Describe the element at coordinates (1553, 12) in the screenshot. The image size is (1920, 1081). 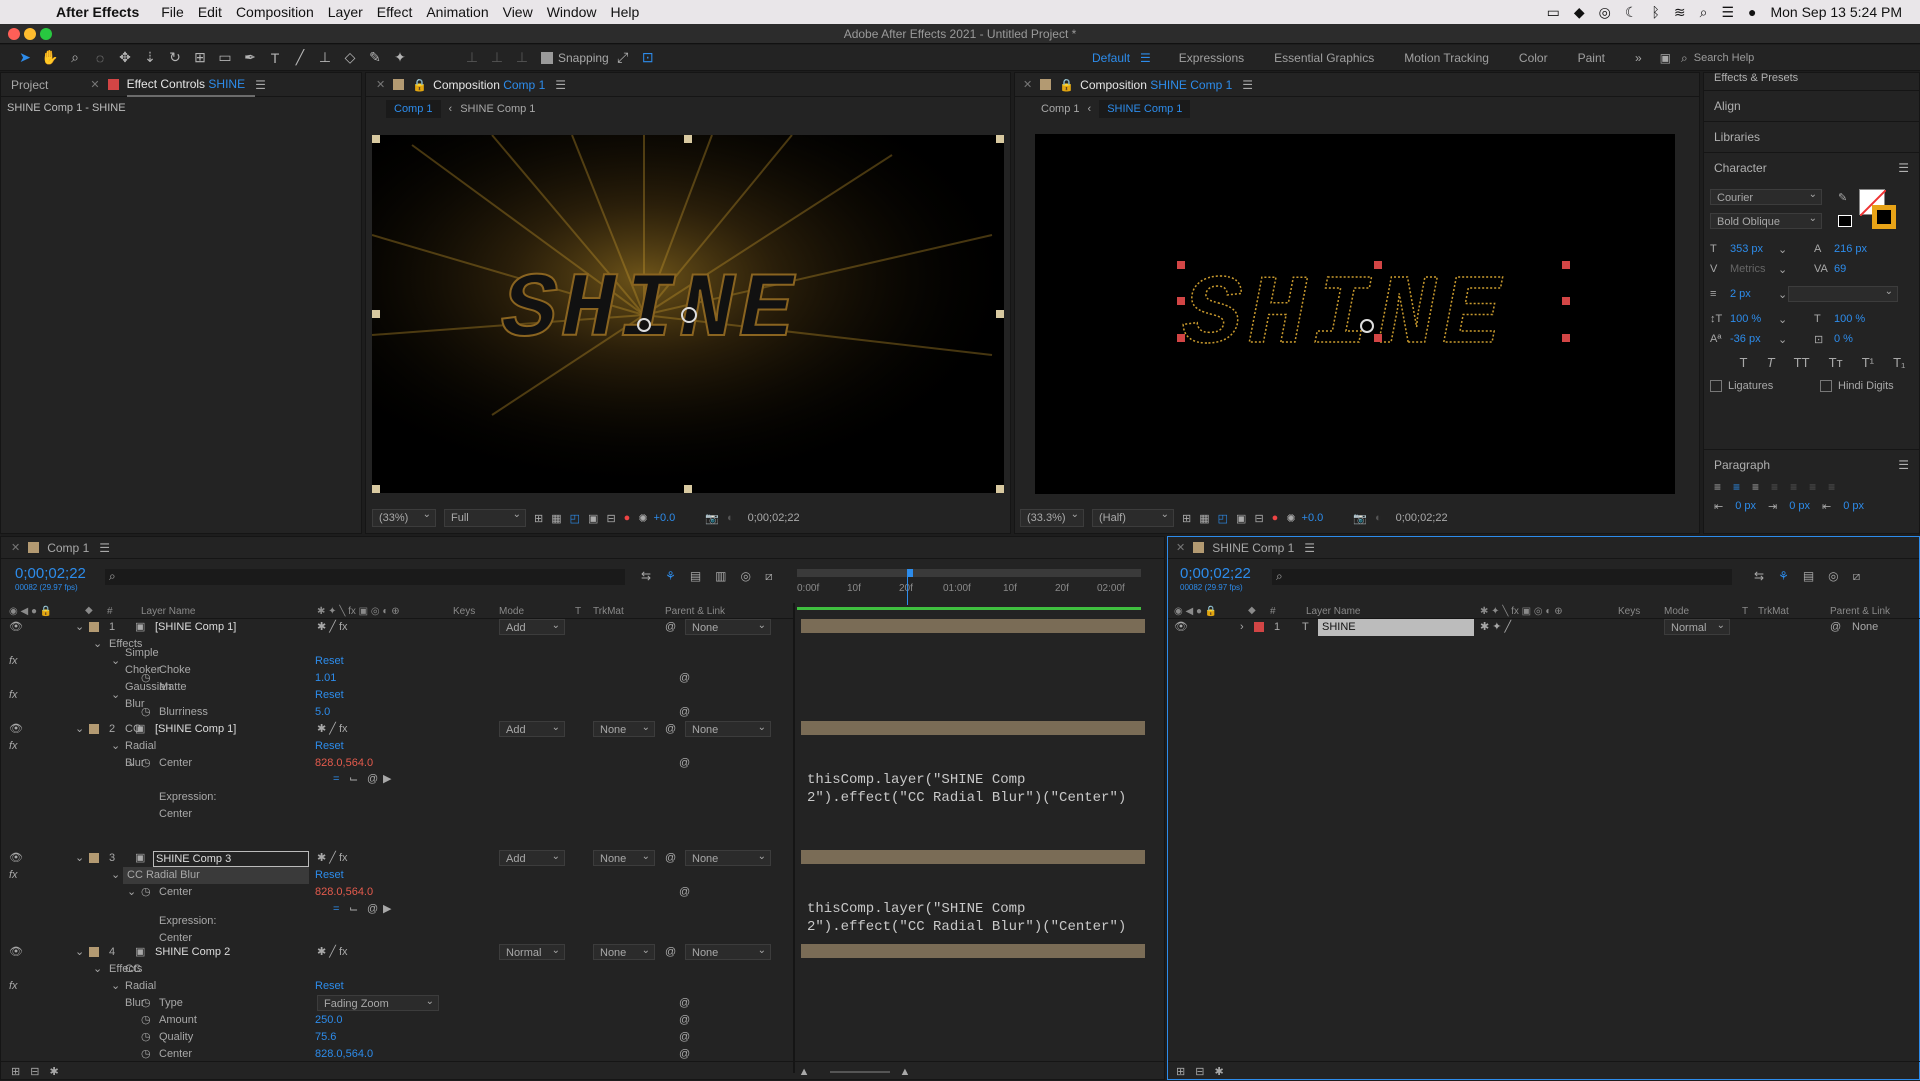
I see `screen-mirror-icon: ▭` at that location.